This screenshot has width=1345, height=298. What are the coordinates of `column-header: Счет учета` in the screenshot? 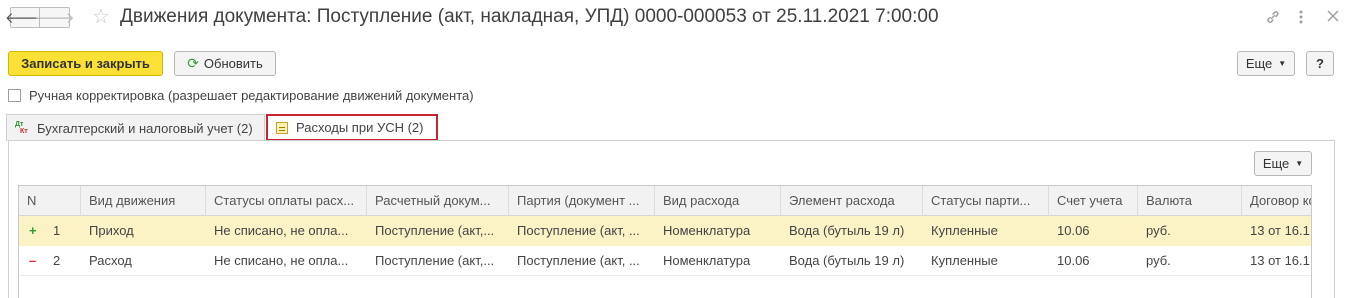 It's located at (1093, 201).